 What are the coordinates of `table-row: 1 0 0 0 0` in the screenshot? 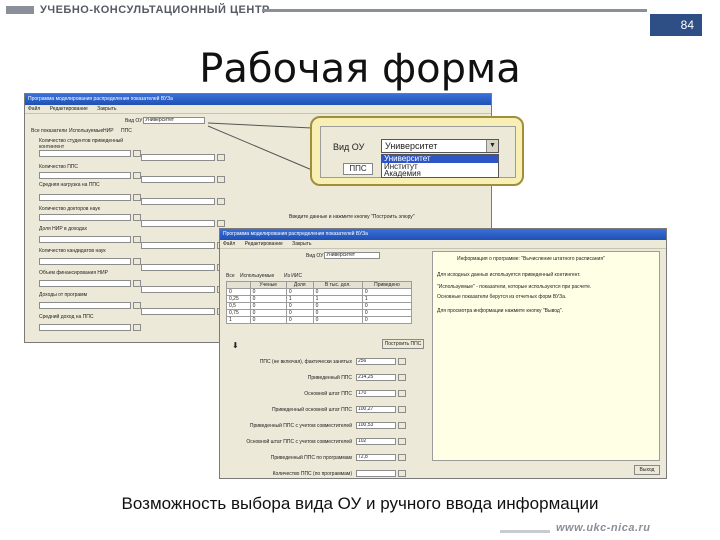 It's located at (319, 320).